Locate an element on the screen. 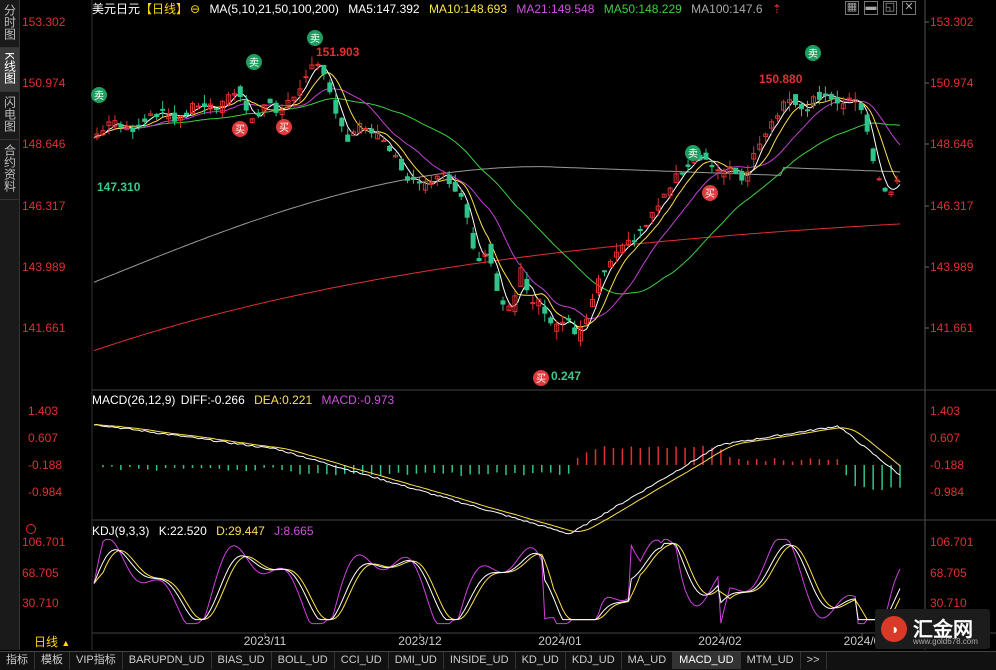 This screenshot has width=996, height=670. bottom-tab: BARUPDN_UD is located at coordinates (167, 660).